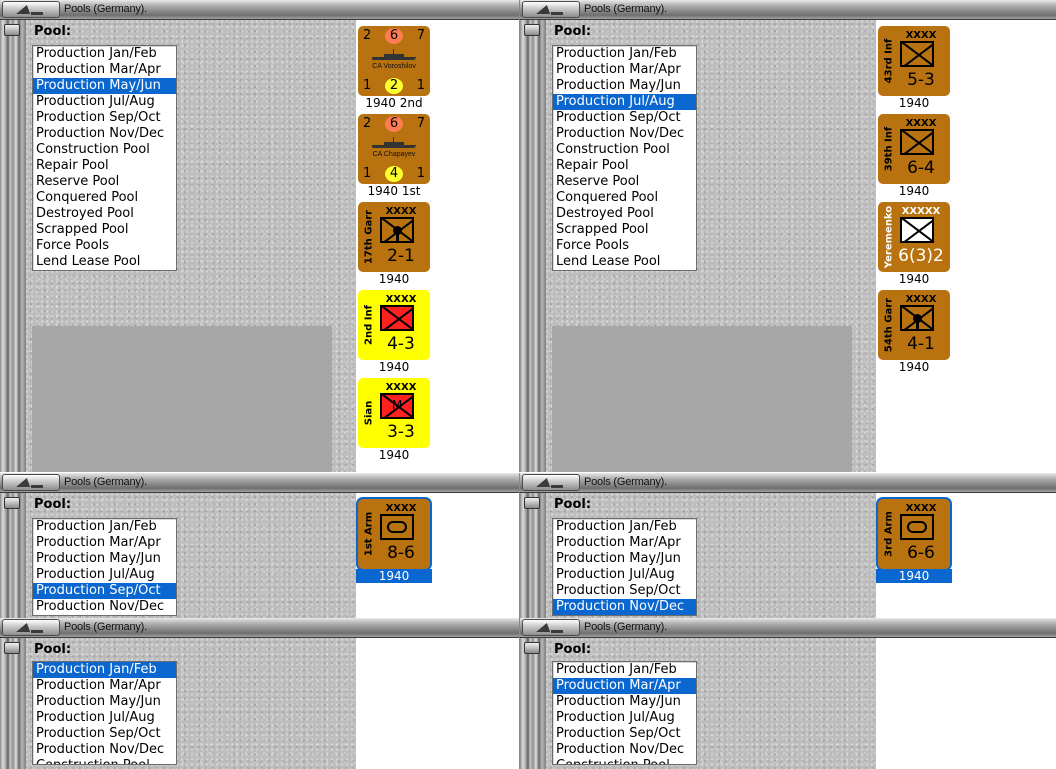 This screenshot has height=769, width=1056. I want to click on unit-list: 1st Arm XXXX 8-6 1940, so click(438, 555).